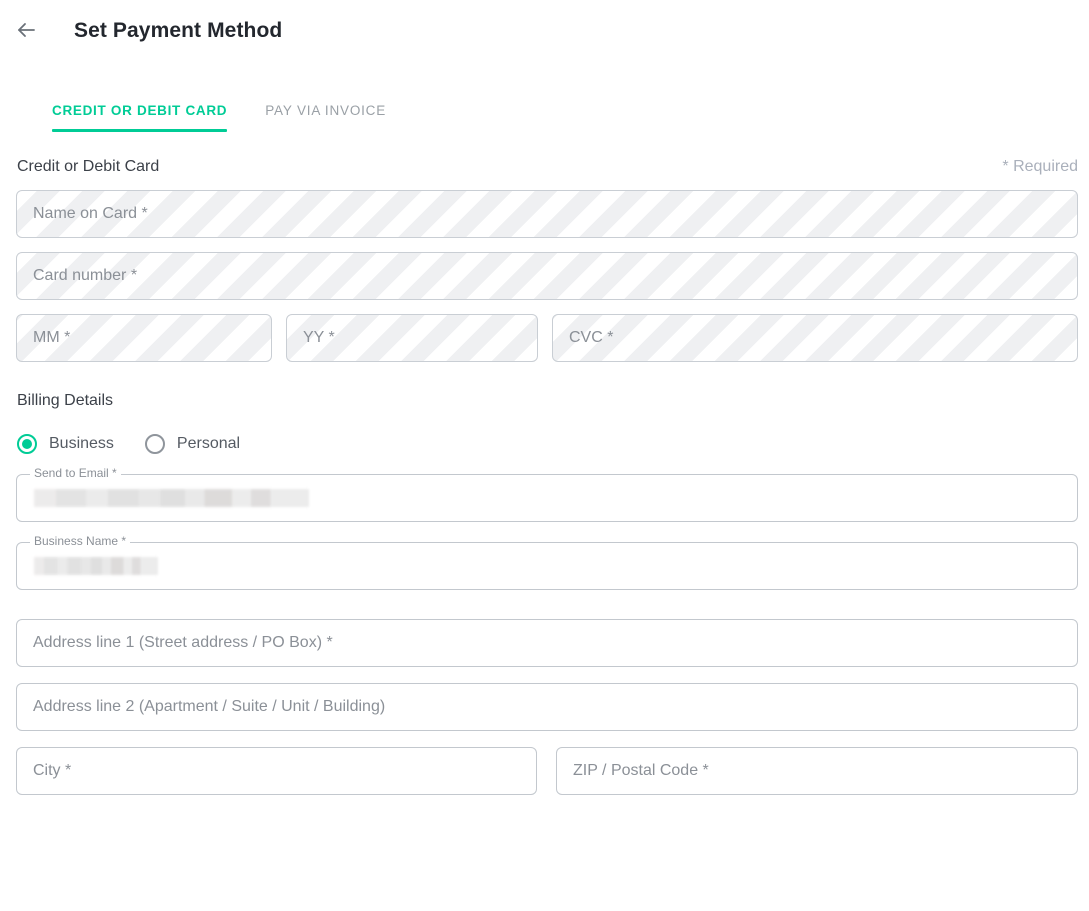 Image resolution: width=1089 pixels, height=911 pixels. I want to click on tab-pay-via-invoice: PAY VIA INVOICE, so click(325, 117).